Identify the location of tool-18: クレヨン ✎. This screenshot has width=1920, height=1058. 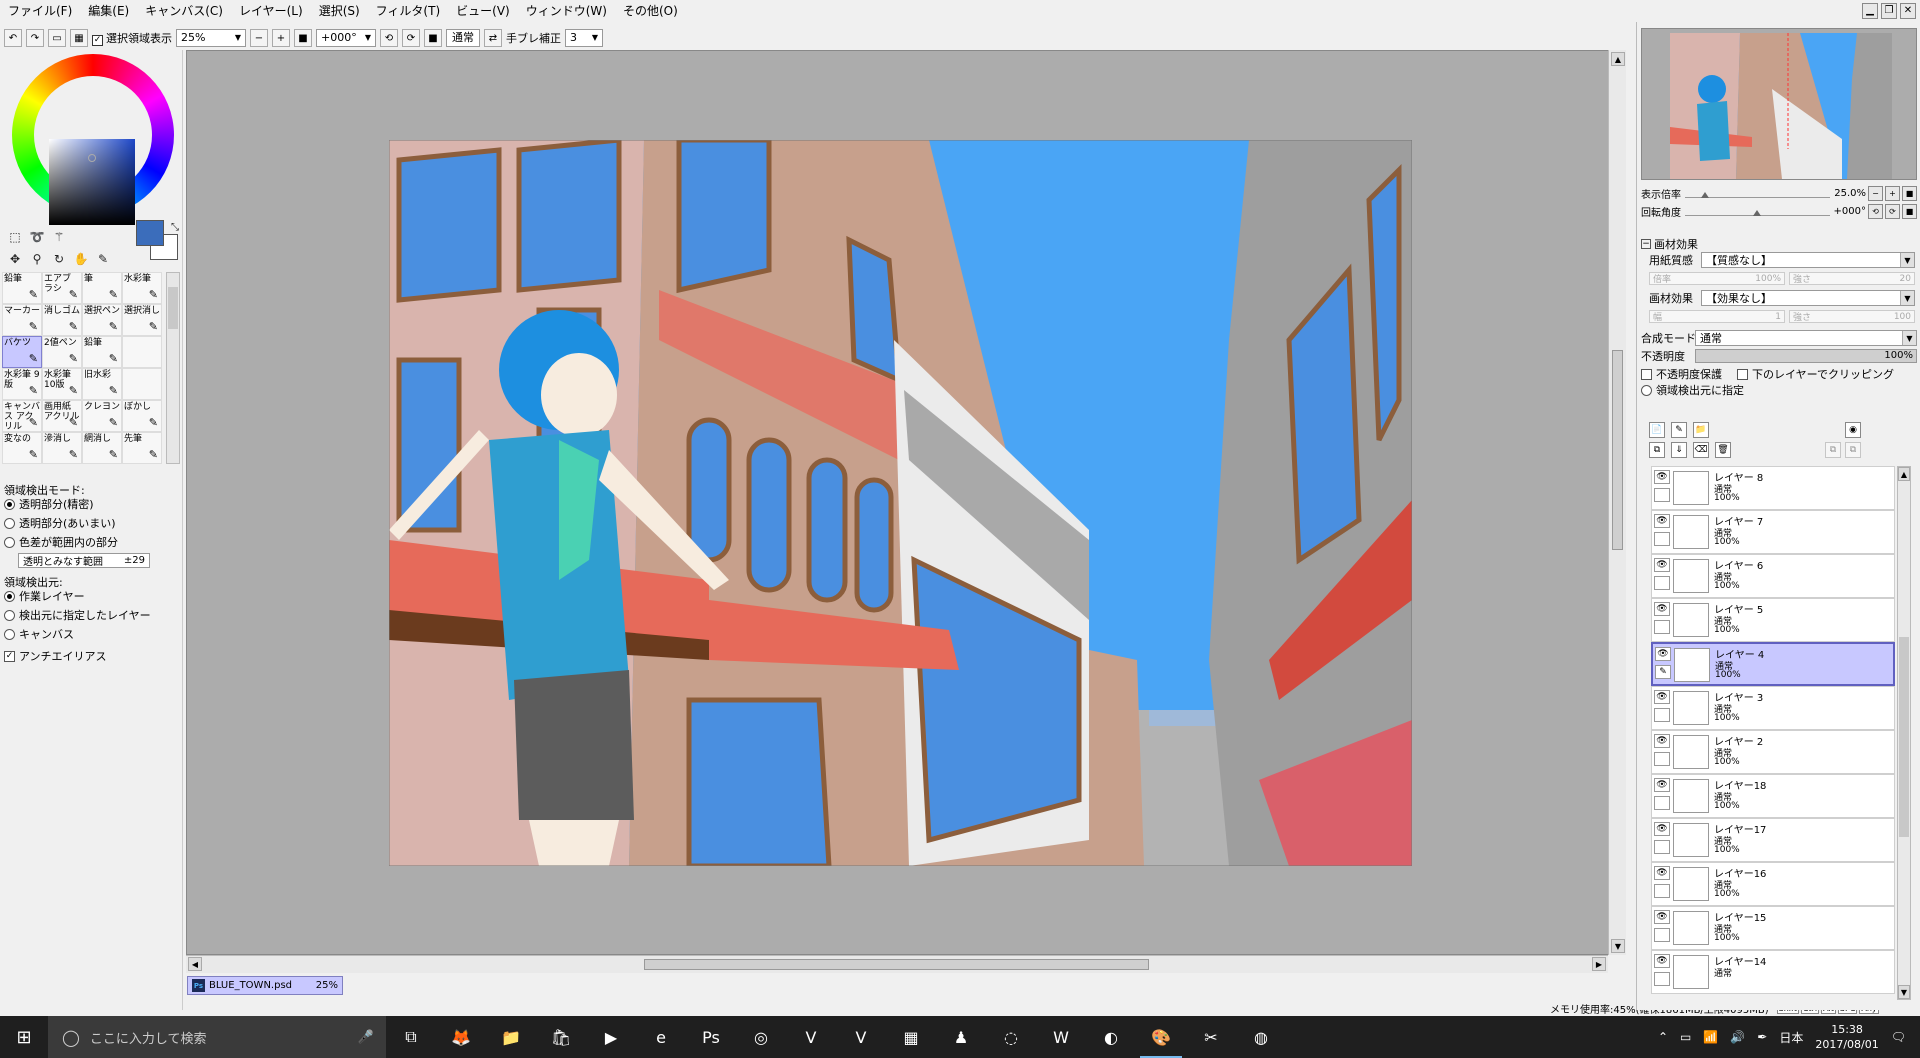
(102, 416).